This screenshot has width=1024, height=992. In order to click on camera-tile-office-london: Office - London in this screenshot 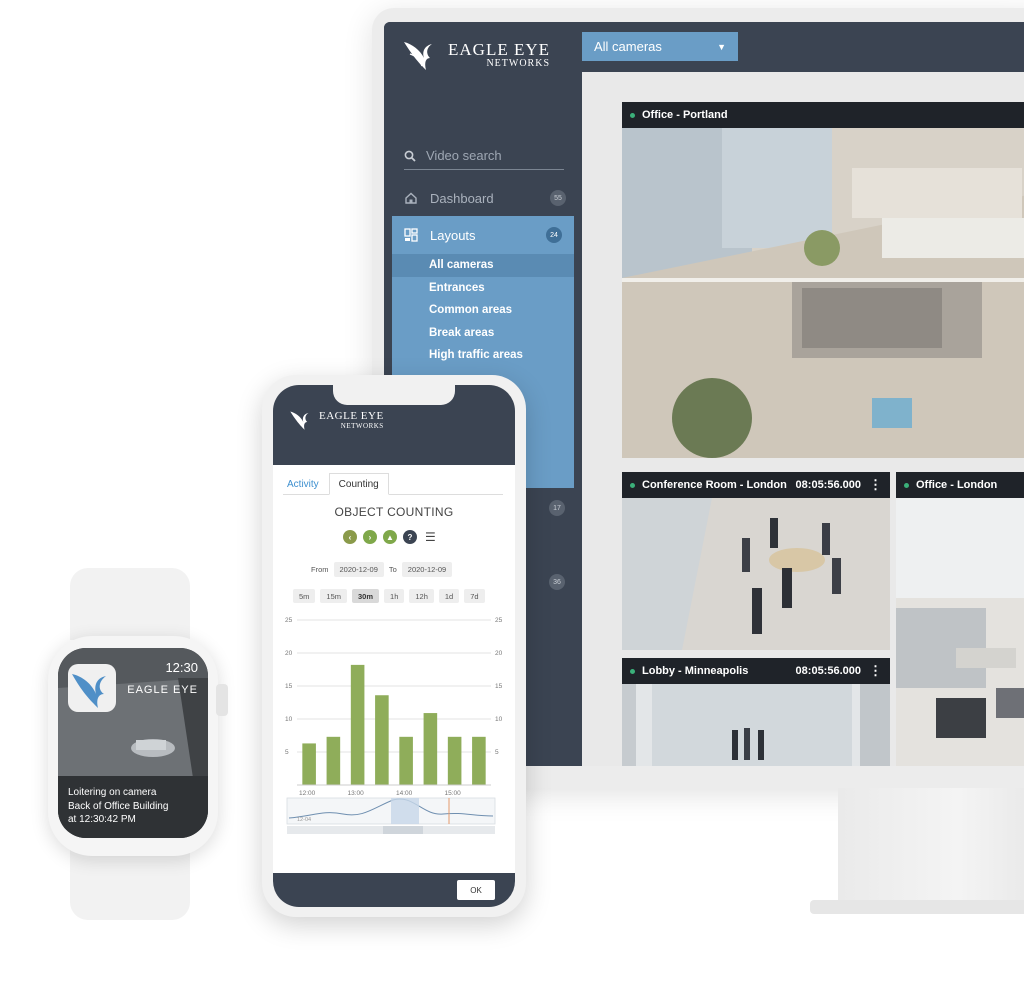, I will do `click(960, 619)`.